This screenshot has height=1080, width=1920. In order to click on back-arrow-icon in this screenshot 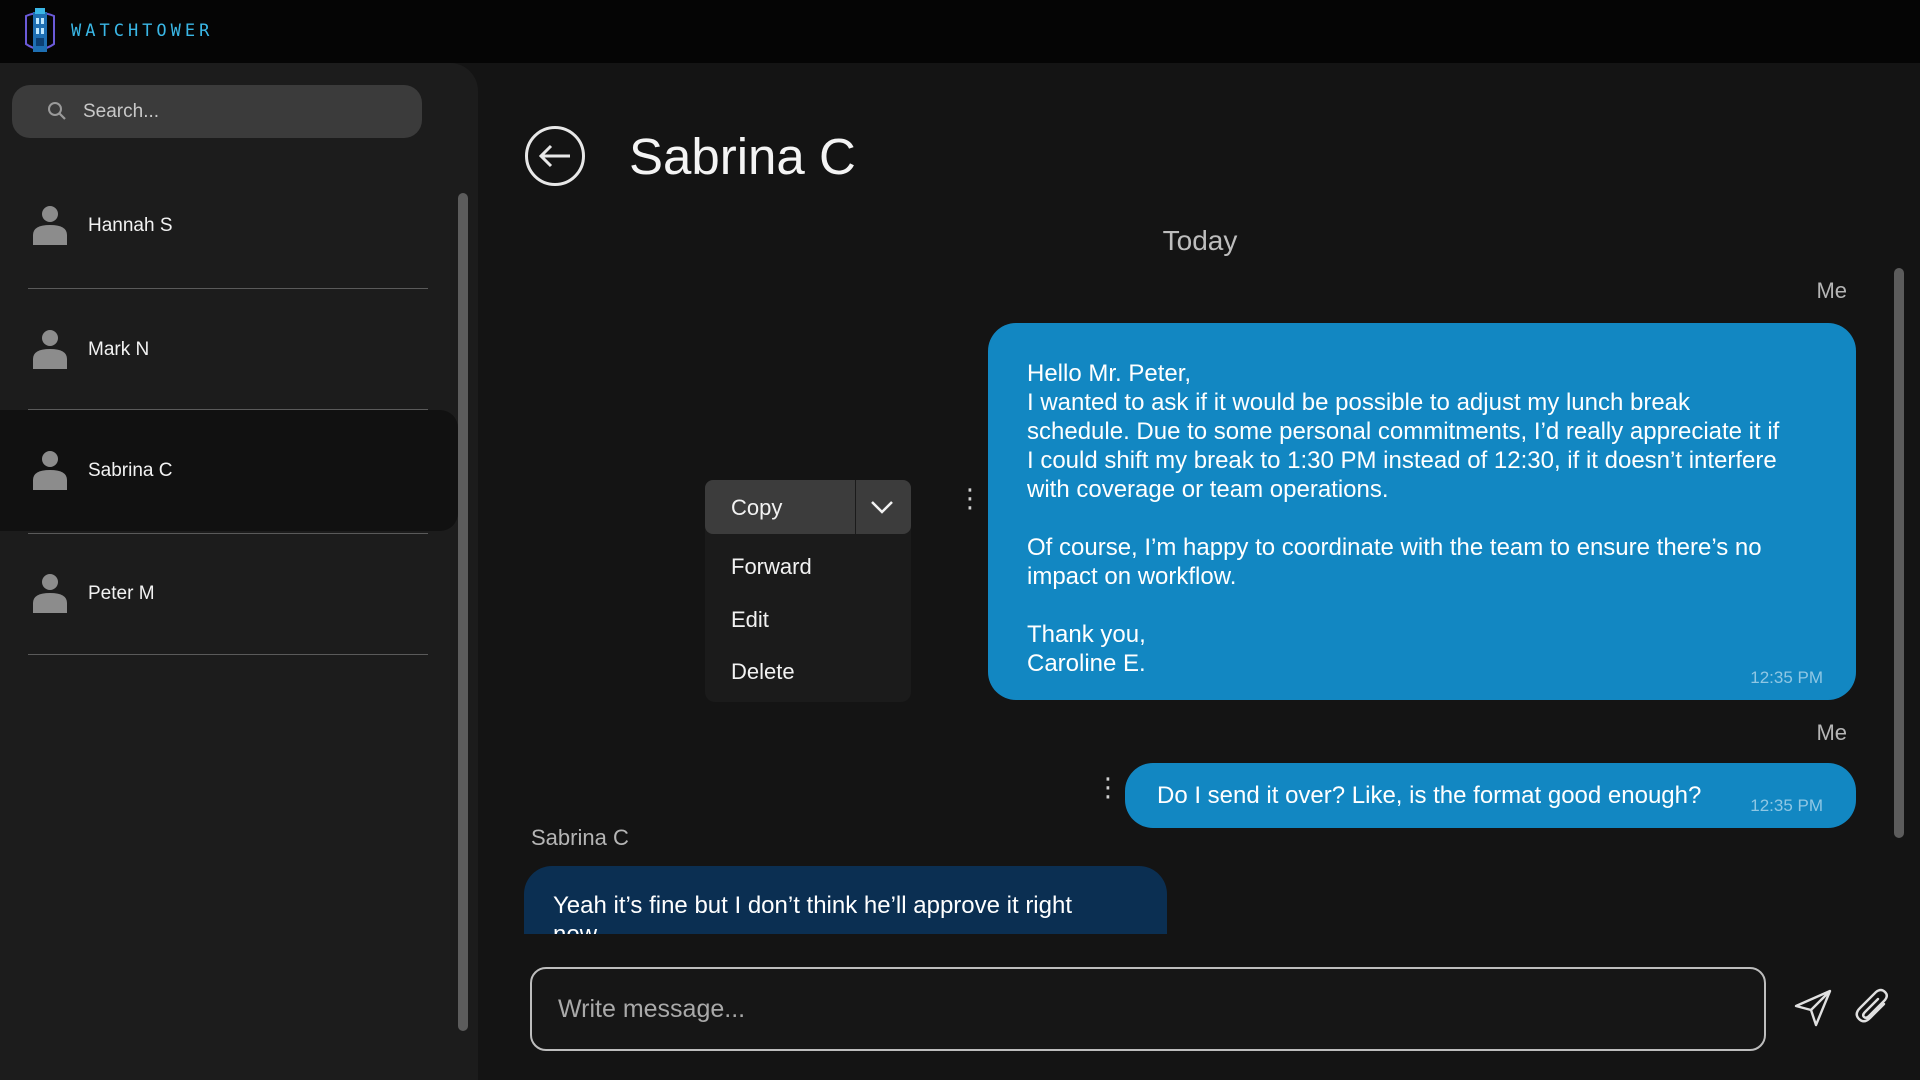, I will do `click(554, 156)`.